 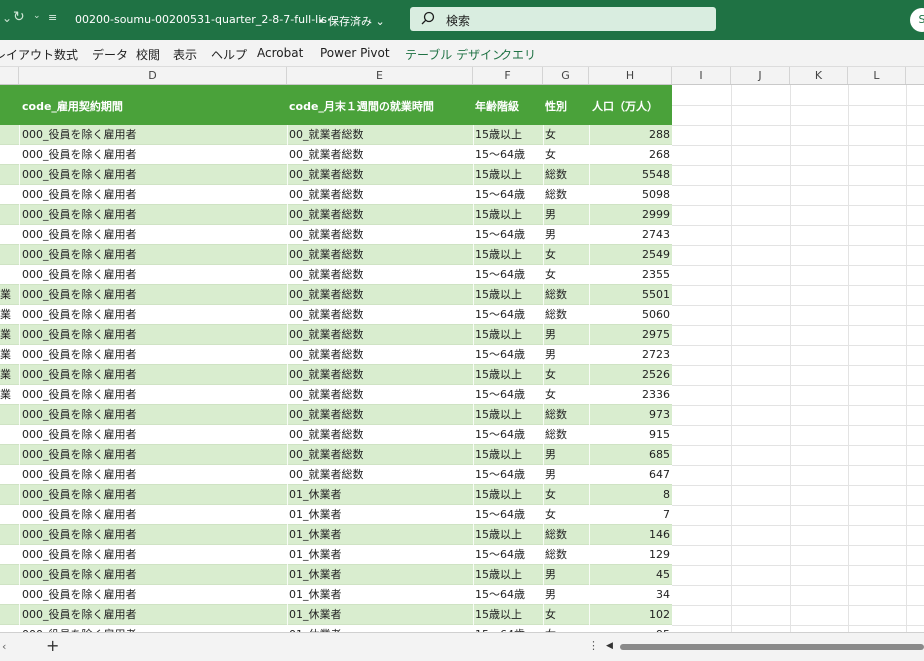 I want to click on cell-population: 7, so click(x=630, y=515).